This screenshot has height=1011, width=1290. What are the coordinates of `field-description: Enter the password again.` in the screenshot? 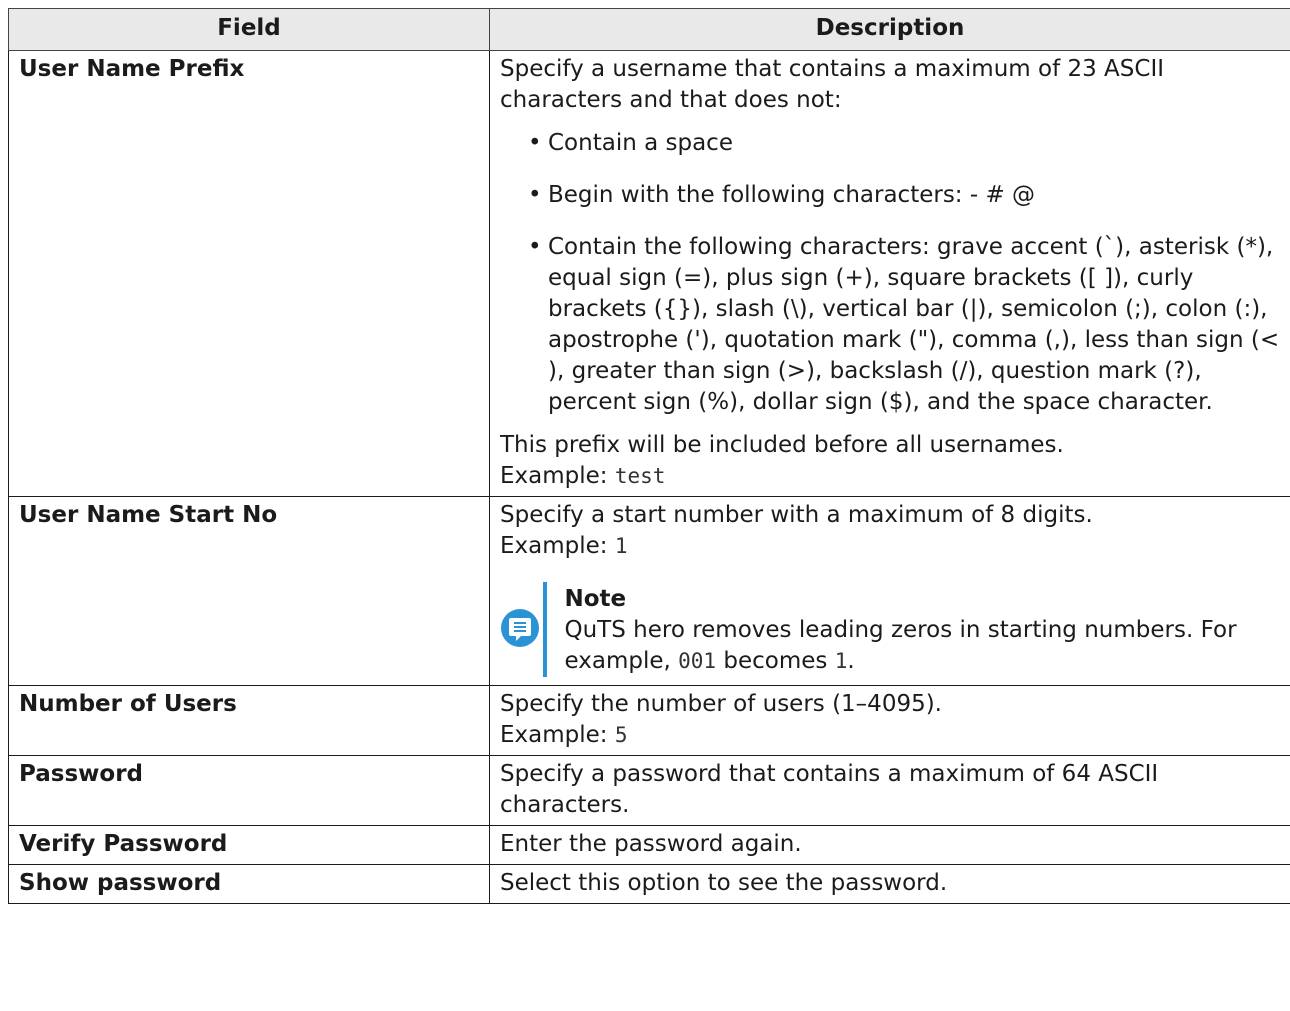 It's located at (889, 845).